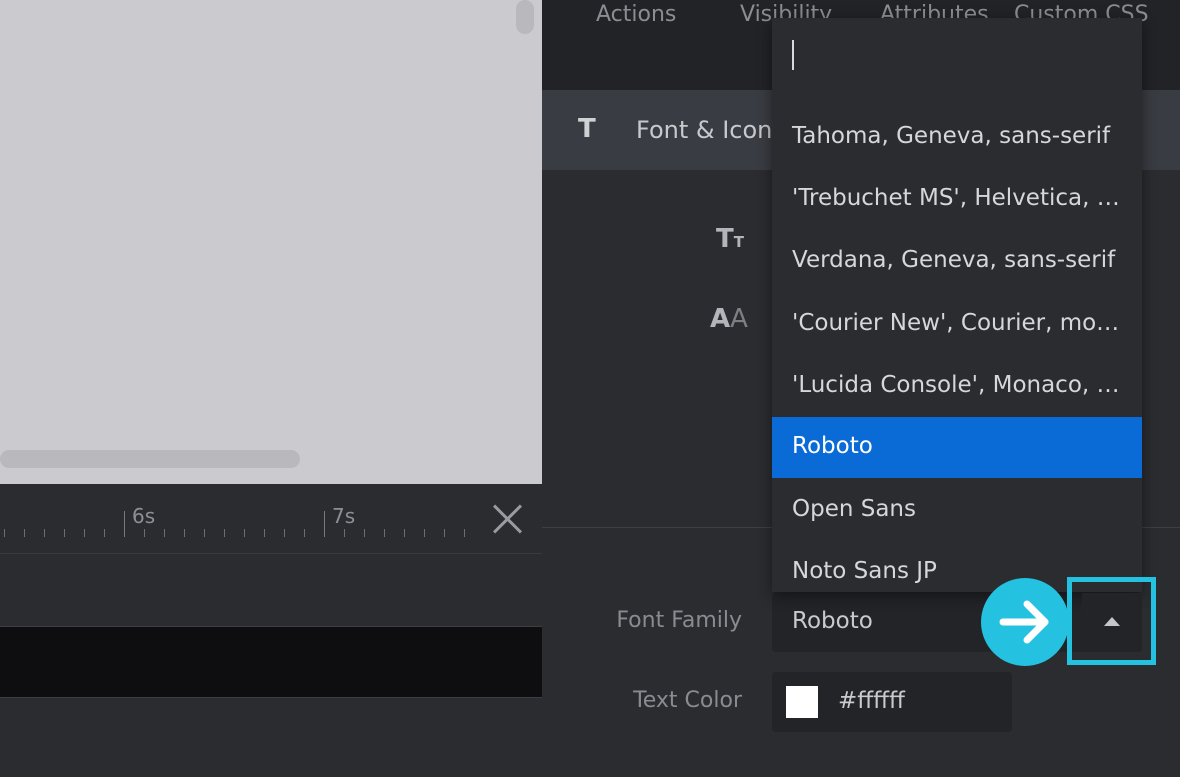 This screenshot has height=777, width=1180. I want to click on tick-label-7s: 7s, so click(344, 516).